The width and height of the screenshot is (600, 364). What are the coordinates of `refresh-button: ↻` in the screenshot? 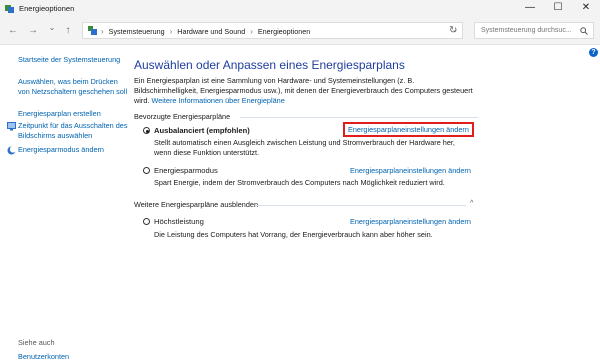 It's located at (453, 30).